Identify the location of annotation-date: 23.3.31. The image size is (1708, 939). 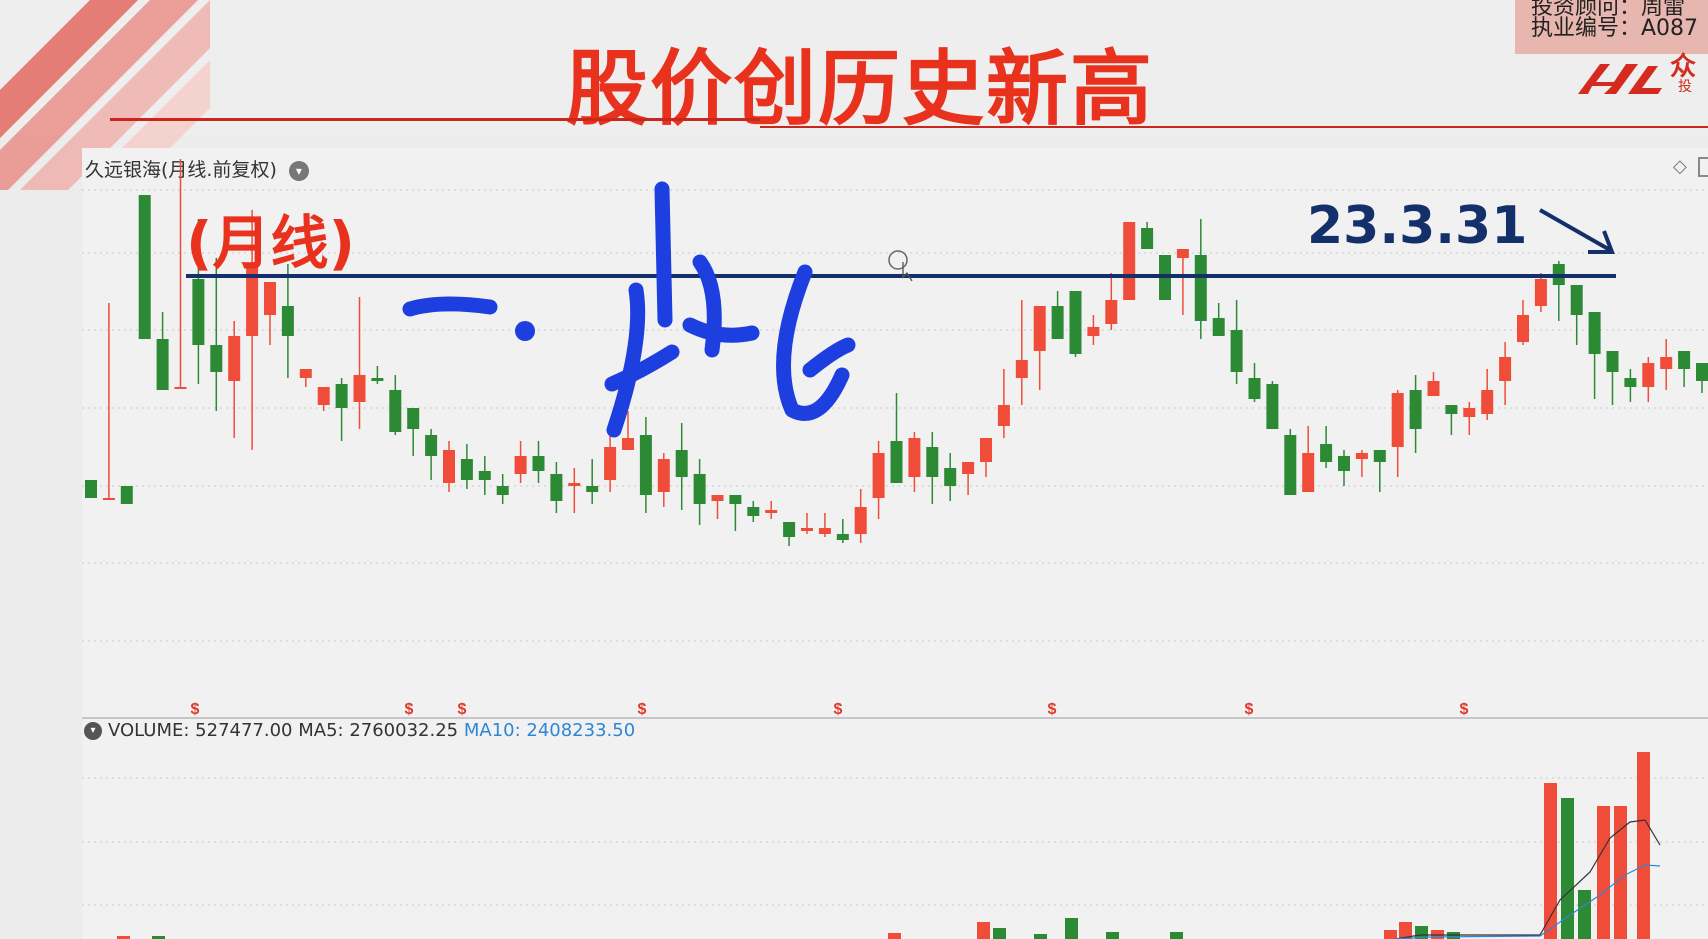
(1417, 226).